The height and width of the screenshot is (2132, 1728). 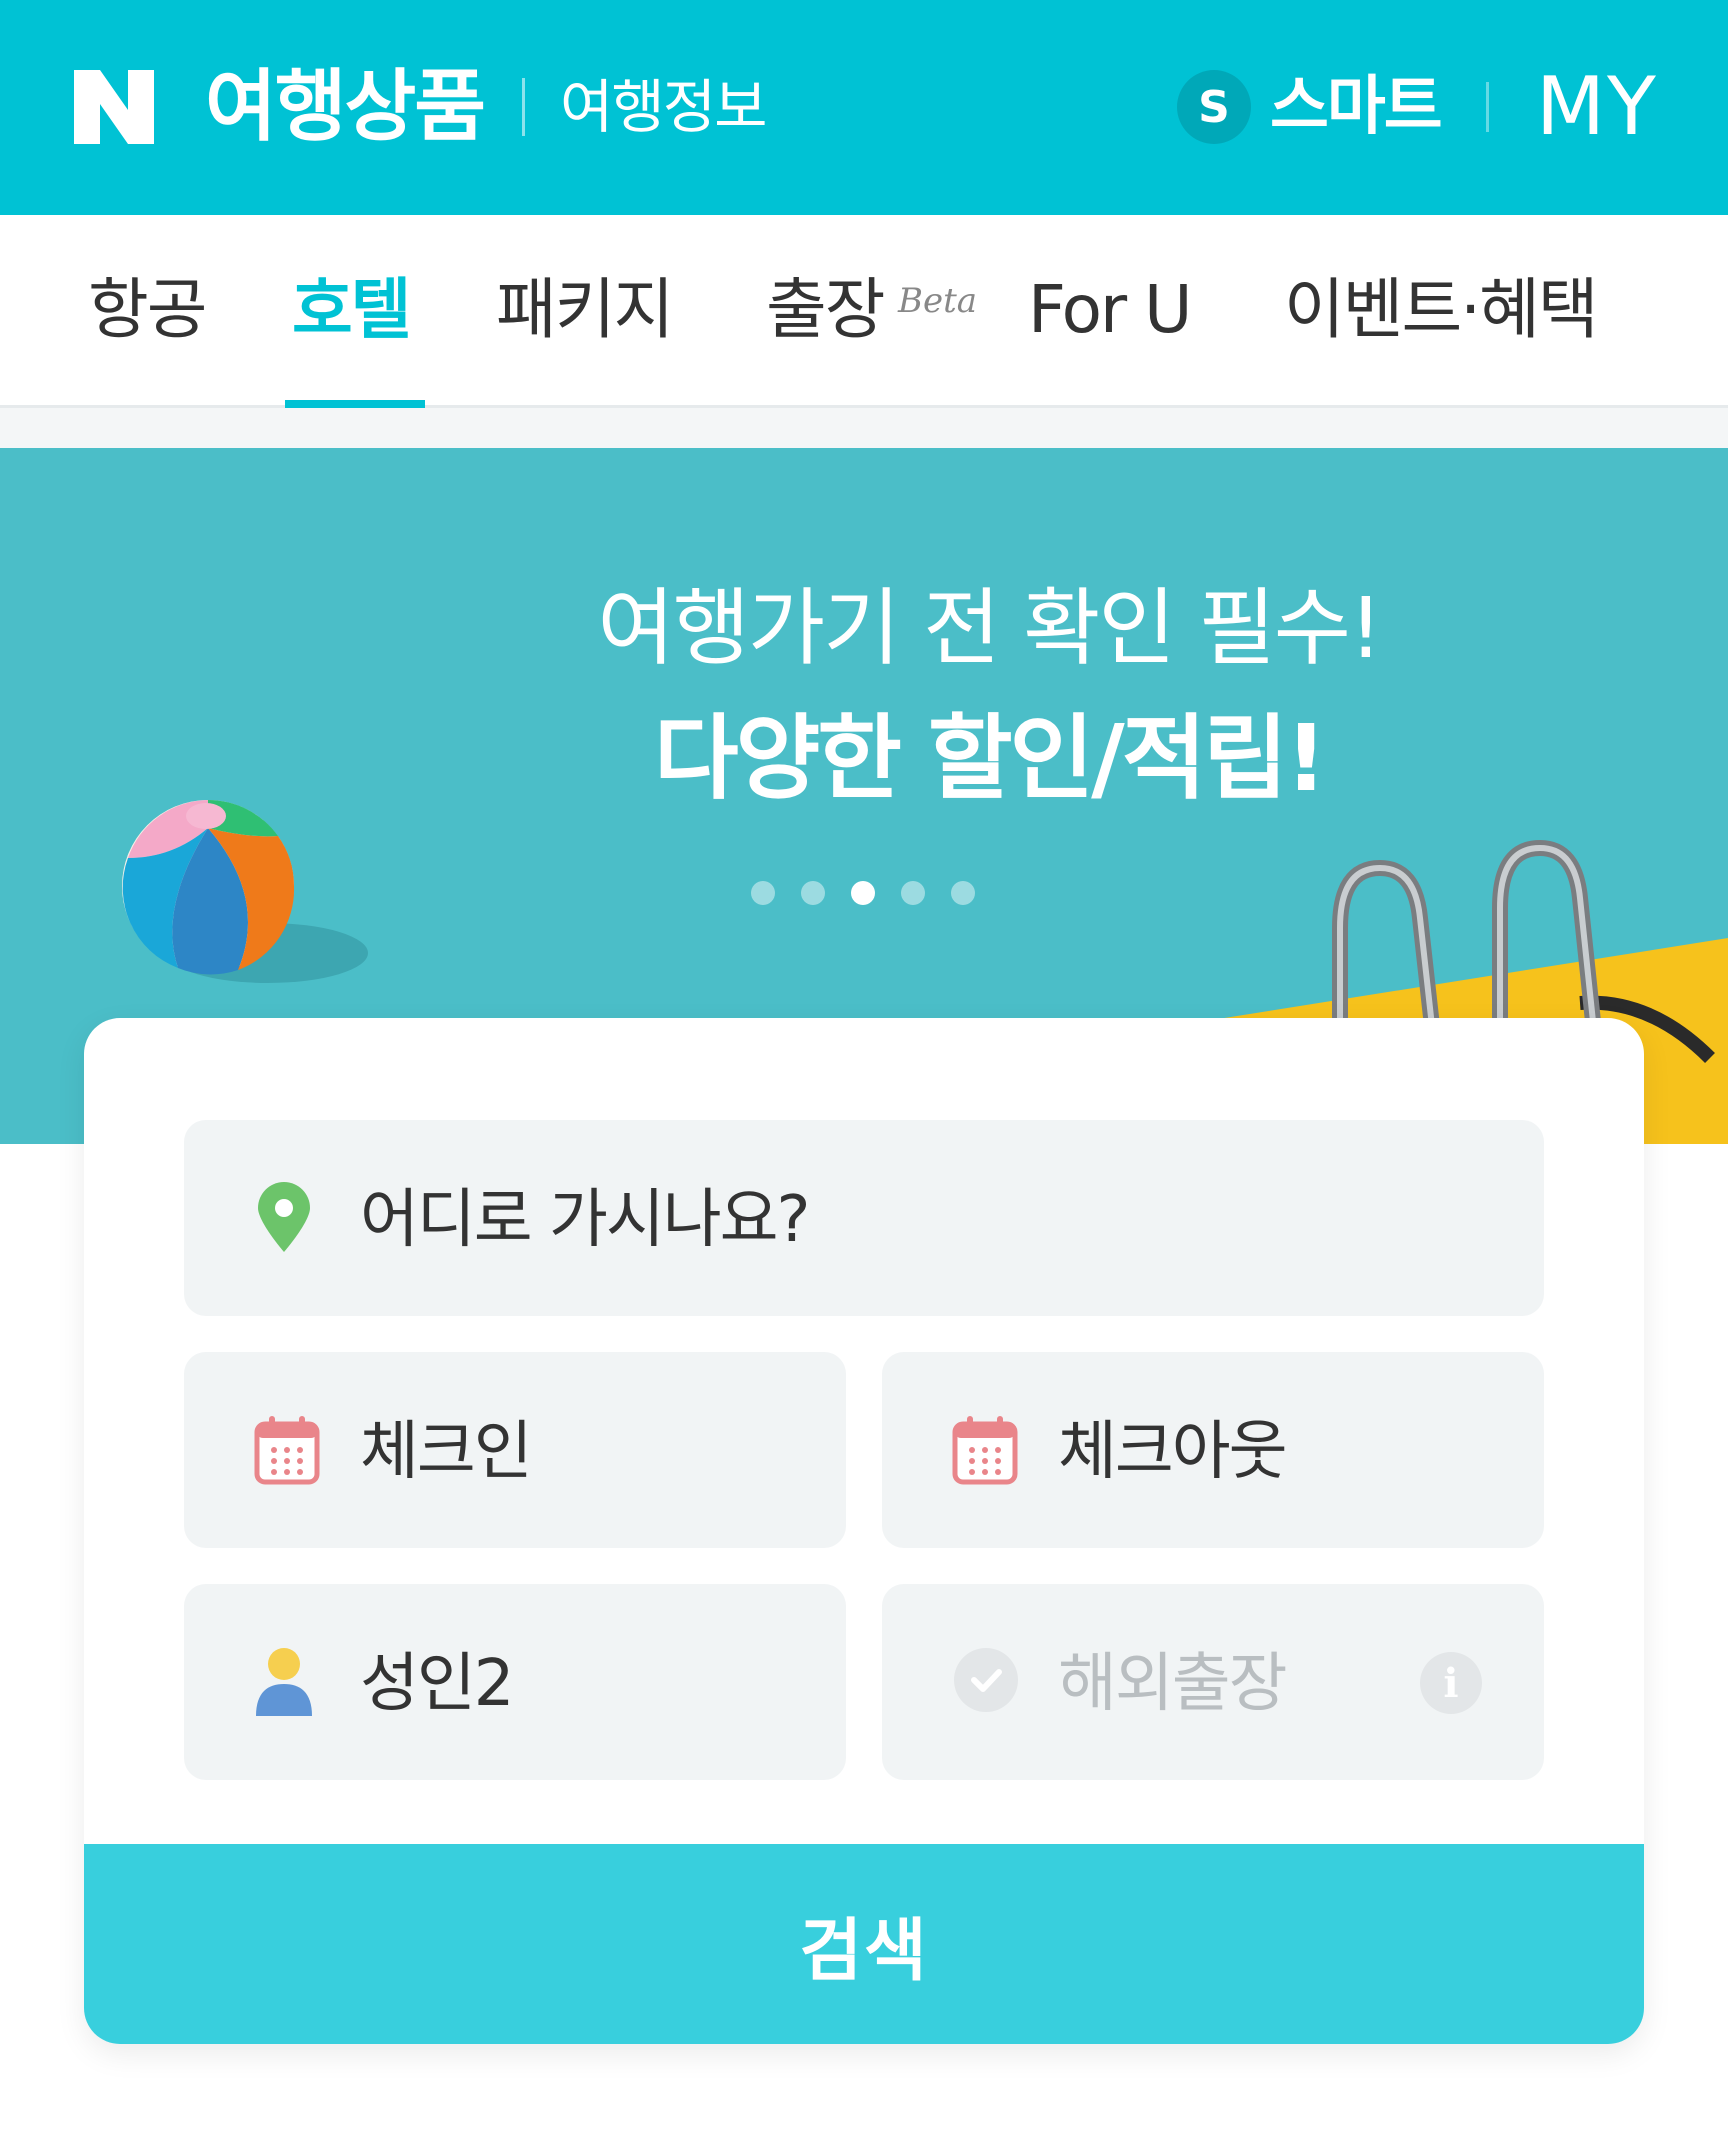 I want to click on brand-divider, so click(x=523, y=107).